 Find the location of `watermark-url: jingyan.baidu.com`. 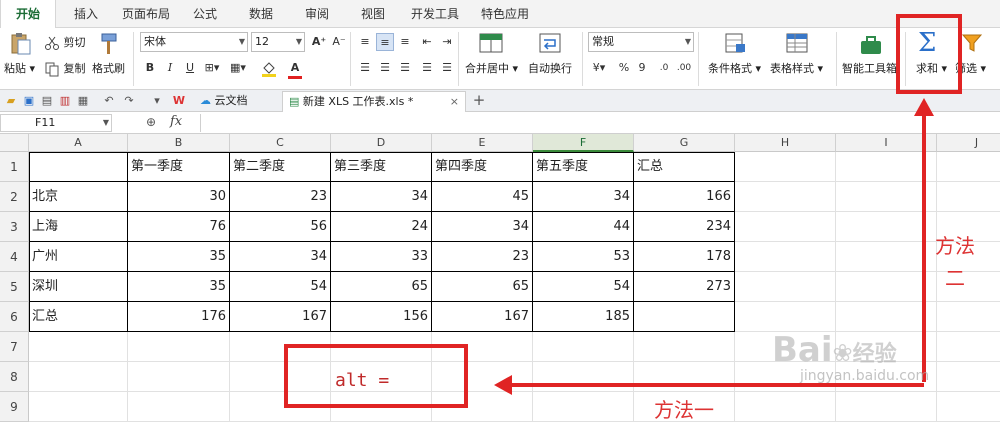

watermark-url: jingyan.baidu.com is located at coordinates (865, 376).